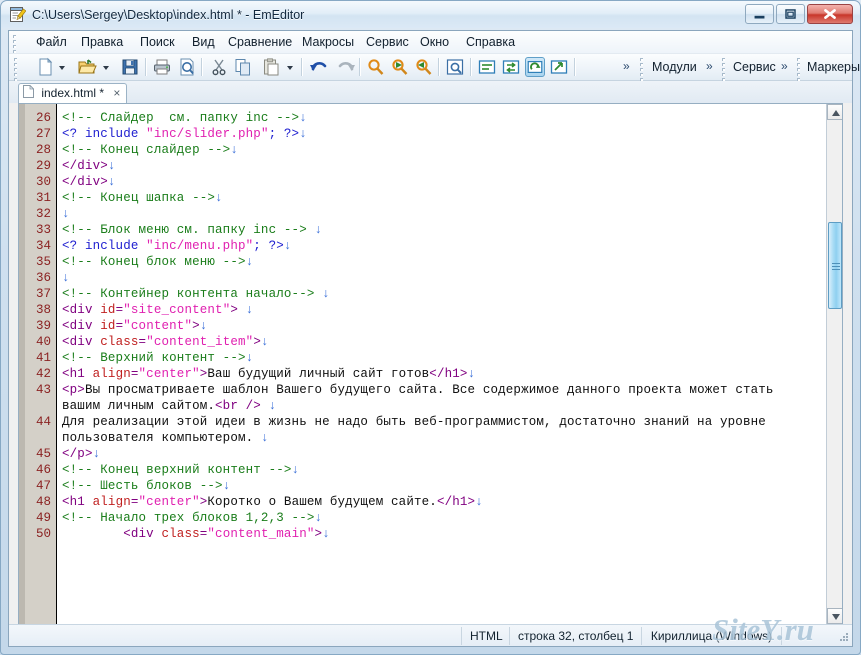  I want to click on code-line: <!-- Блок меню см. папку inc --> ↓, so click(192, 230).